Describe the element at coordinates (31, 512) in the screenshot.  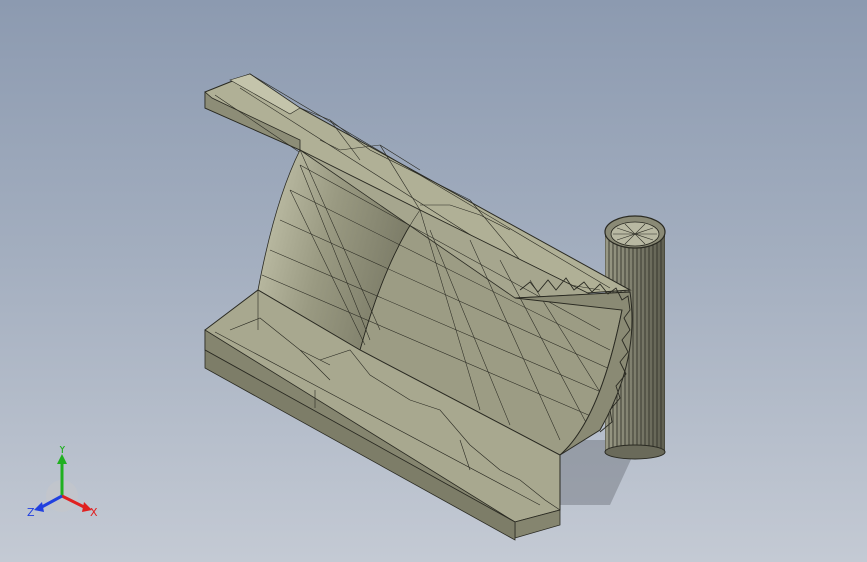
I see `z-axis-label: Z` at that location.